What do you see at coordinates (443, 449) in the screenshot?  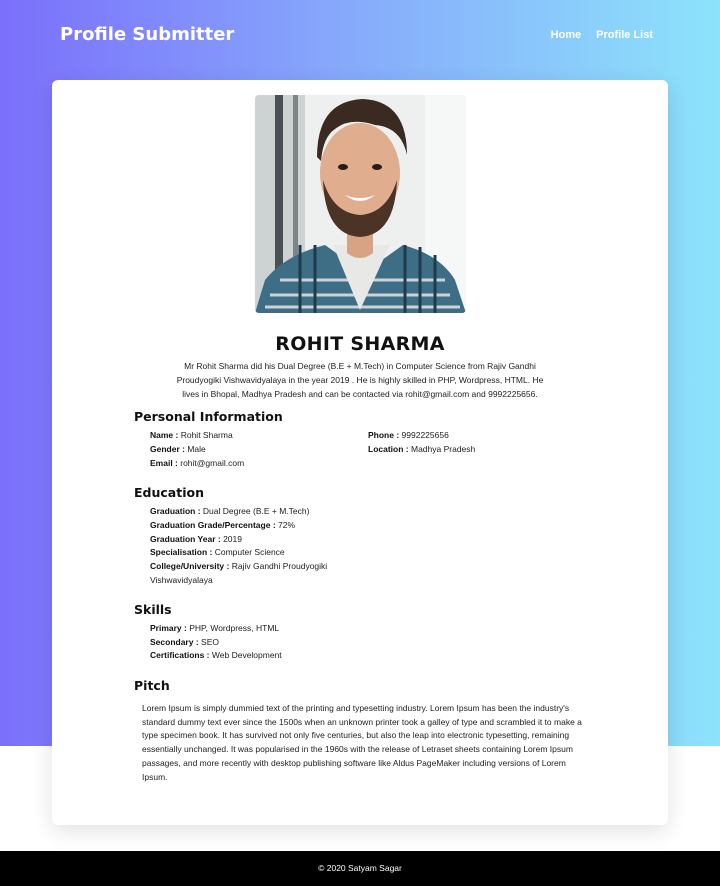 I see `field-value: Madhya Pradesh` at bounding box center [443, 449].